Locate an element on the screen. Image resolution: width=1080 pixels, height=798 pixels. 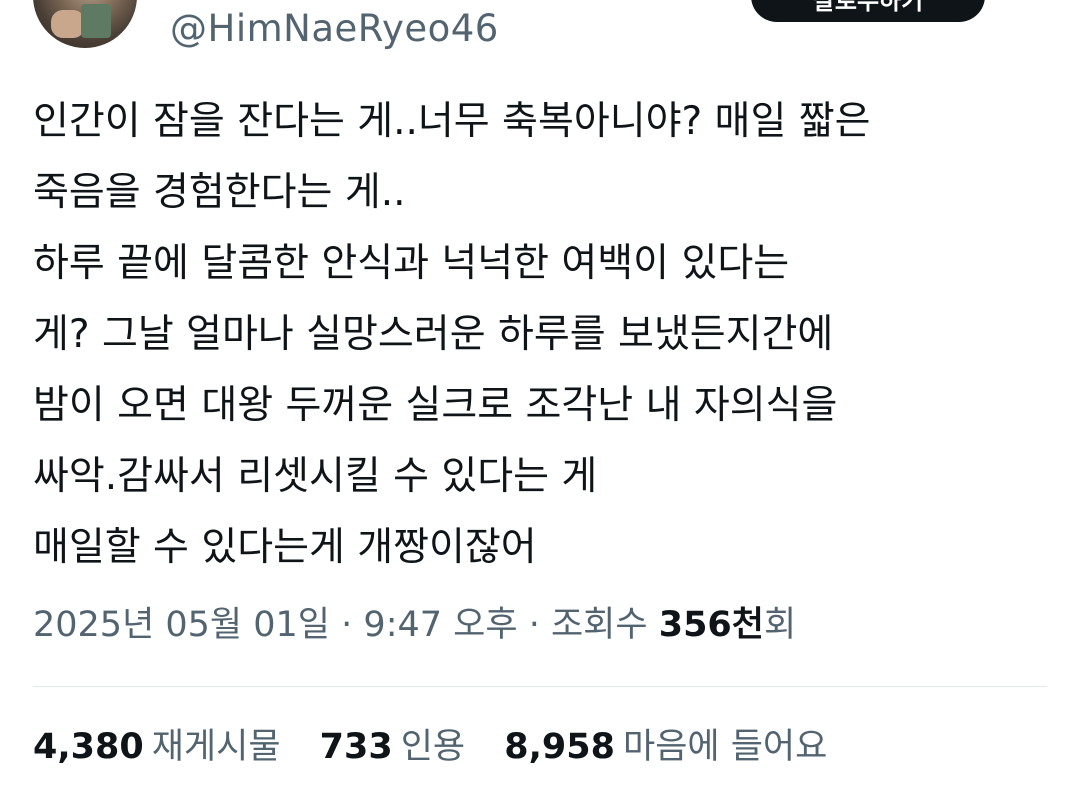
tweet-text-line: 밤이 오면 대왕 두꺼운 실크로 조각난 내 자의식을 is located at coordinates (435, 405).